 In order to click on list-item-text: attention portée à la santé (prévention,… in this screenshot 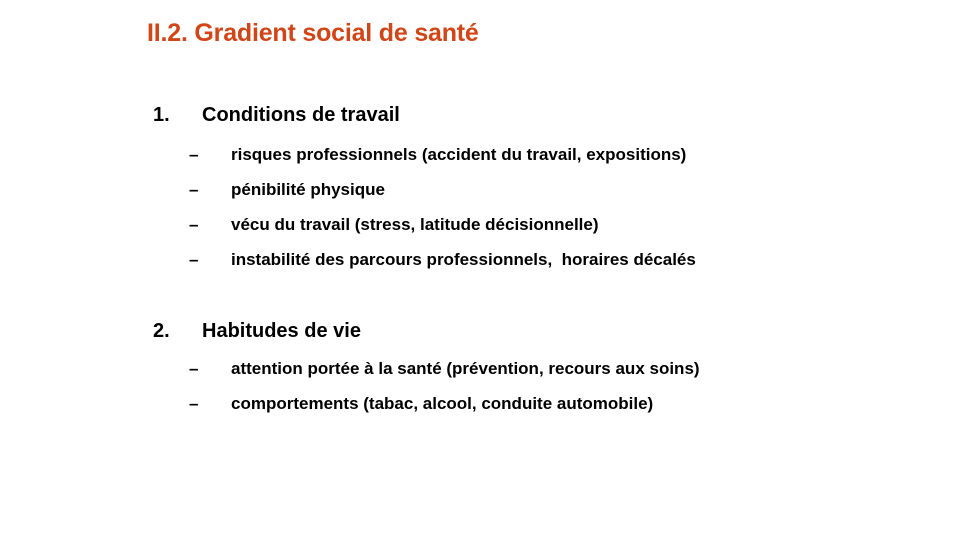, I will do `click(465, 368)`.